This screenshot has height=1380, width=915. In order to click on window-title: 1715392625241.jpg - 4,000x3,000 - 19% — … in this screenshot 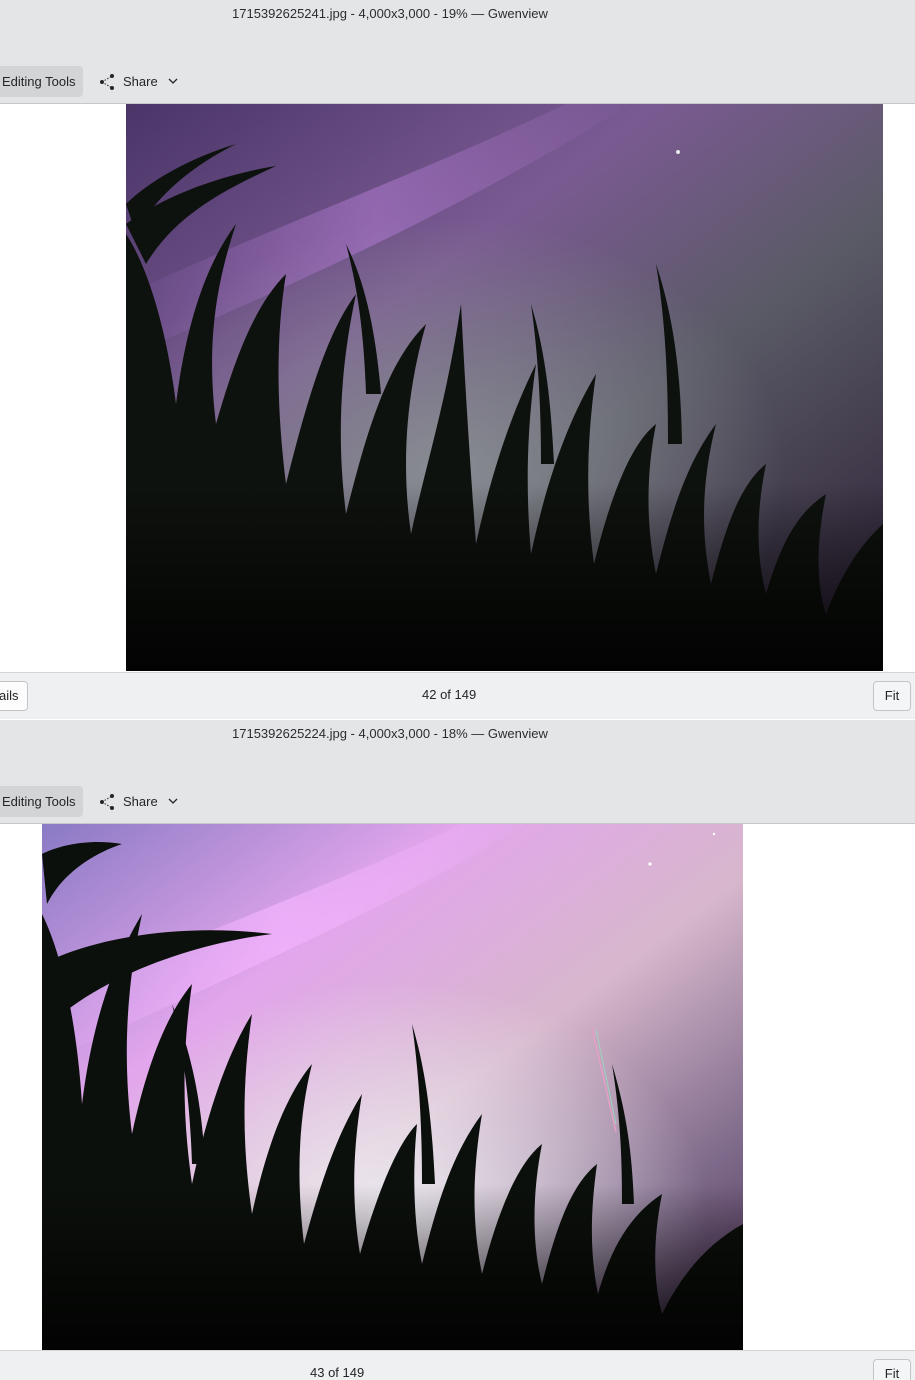, I will do `click(390, 13)`.